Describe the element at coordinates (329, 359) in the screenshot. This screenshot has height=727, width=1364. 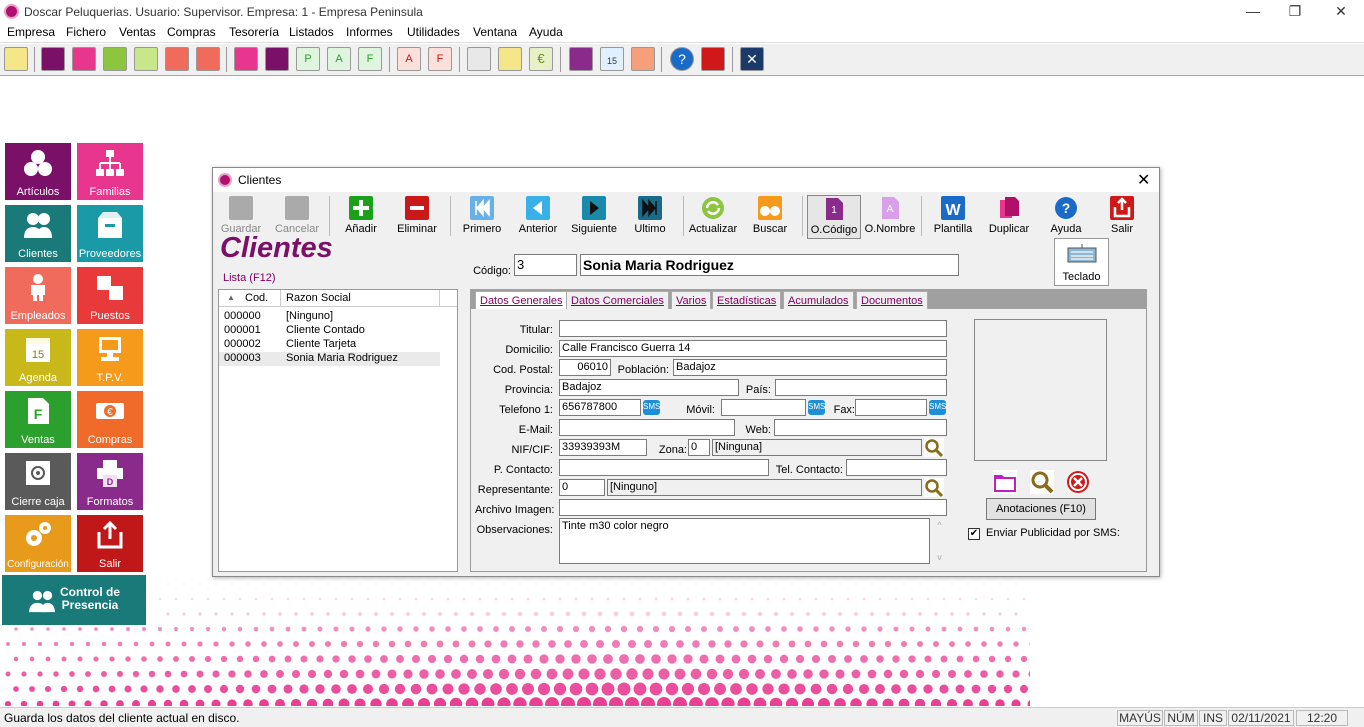
I see `list-row-selected: 000003 Sonia Maria Rodriguez` at that location.